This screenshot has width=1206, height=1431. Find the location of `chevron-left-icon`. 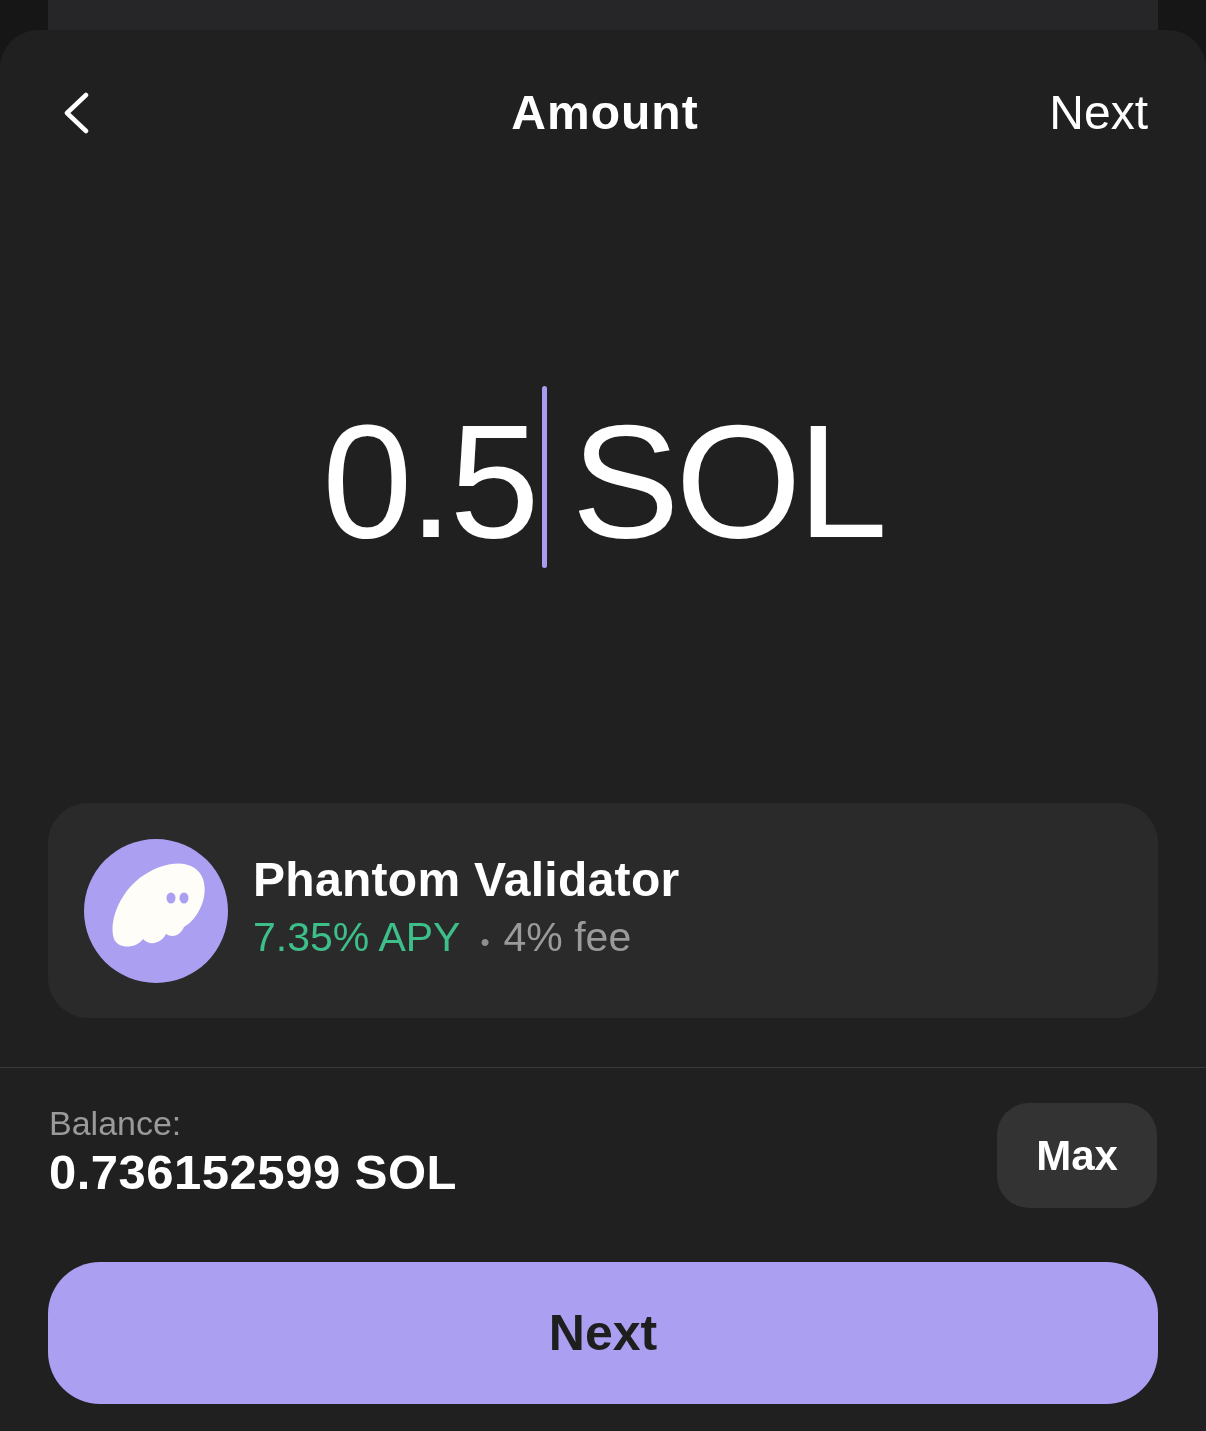

chevron-left-icon is located at coordinates (76, 113).